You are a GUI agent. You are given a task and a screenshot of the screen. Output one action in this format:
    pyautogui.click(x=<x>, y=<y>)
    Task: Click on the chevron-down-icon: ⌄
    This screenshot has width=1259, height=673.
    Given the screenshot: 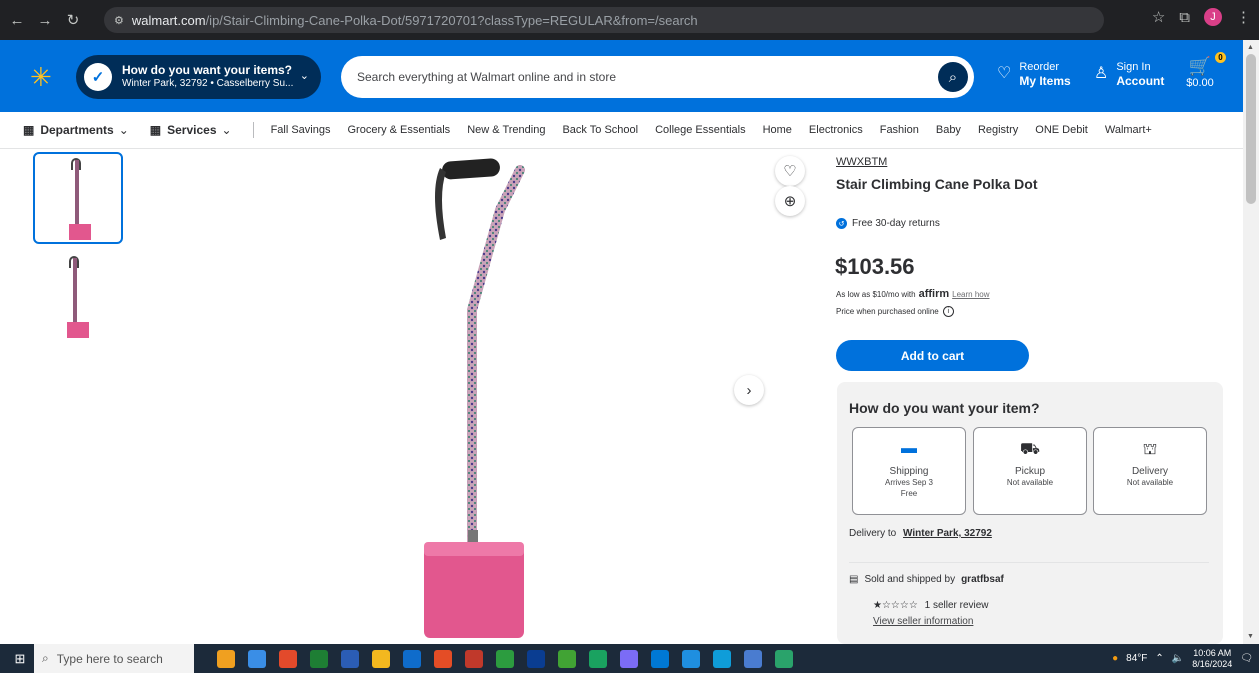 What is the action you would take?
    pyautogui.click(x=304, y=76)
    